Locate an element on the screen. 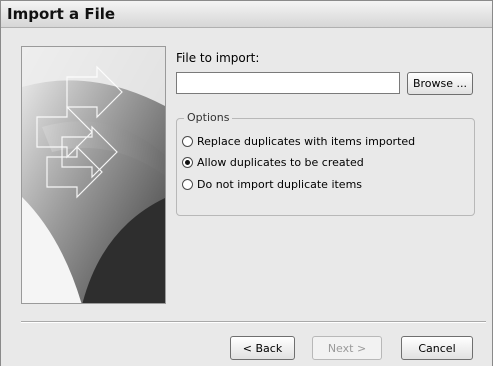 This screenshot has width=493, height=366. file-path-input is located at coordinates (288, 83).